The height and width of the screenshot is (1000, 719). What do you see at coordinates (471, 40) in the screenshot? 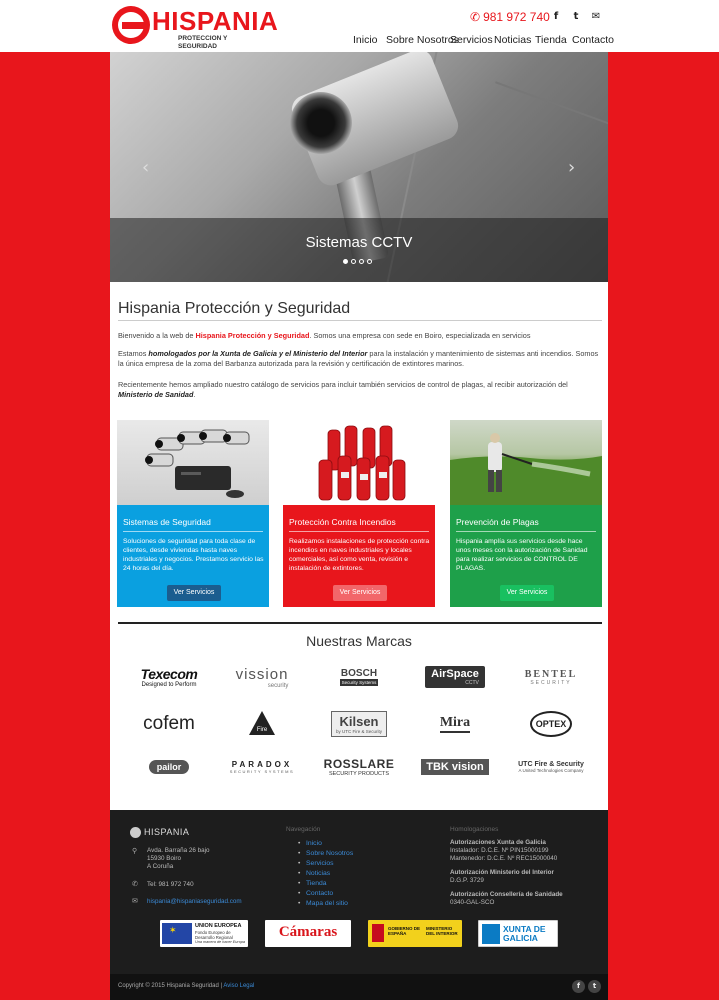
I see `nav-servicios: Servicios` at bounding box center [471, 40].